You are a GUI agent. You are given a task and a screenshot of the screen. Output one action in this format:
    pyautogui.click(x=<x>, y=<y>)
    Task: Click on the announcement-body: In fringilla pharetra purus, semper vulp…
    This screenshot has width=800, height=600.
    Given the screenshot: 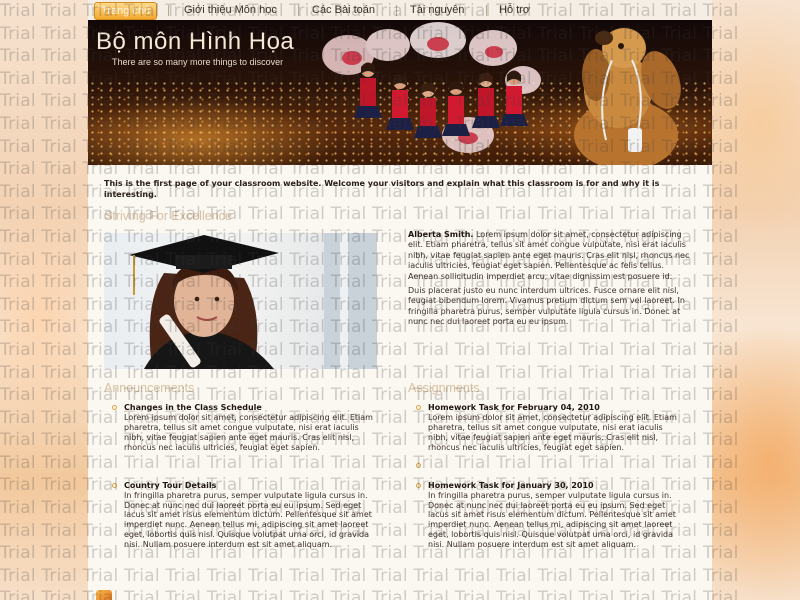 What is the action you would take?
    pyautogui.click(x=248, y=520)
    